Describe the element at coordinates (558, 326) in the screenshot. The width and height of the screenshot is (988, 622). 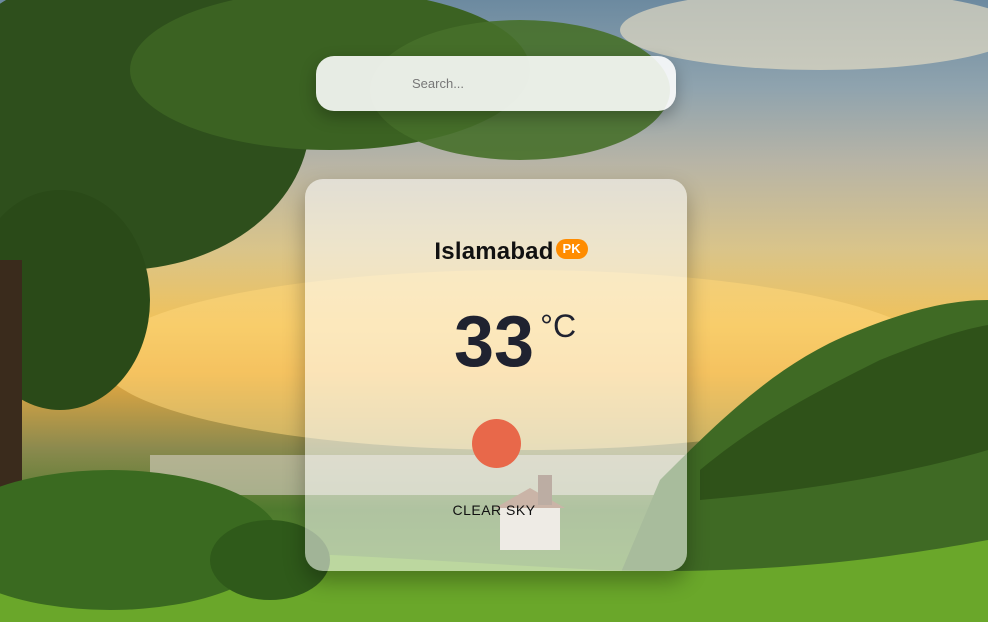
I see `temperature-unit: °C` at that location.